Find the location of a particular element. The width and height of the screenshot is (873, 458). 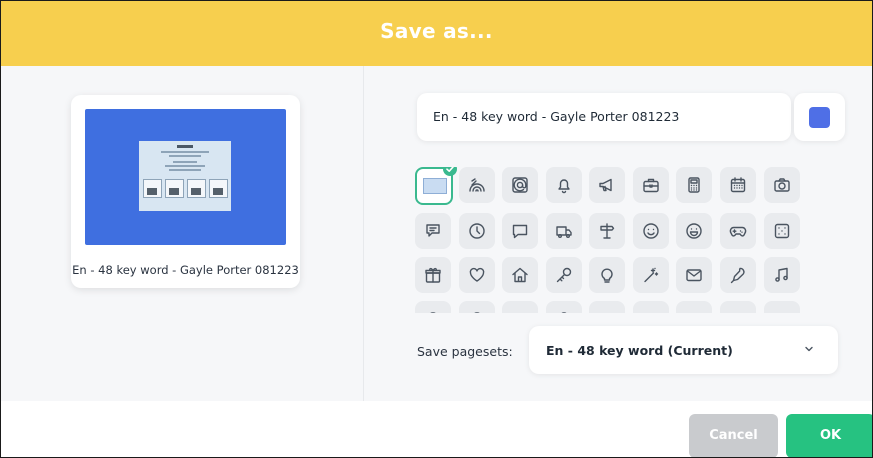

icon-option-envelope is located at coordinates (694, 275).